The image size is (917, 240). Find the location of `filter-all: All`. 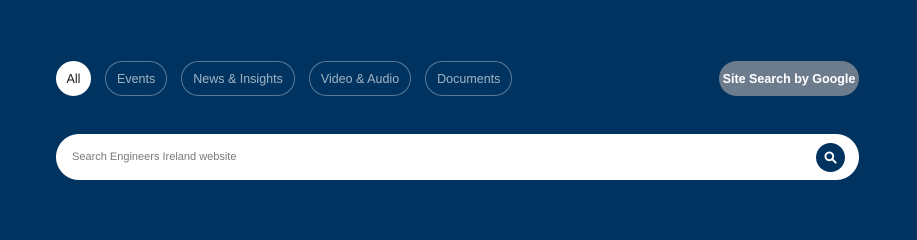

filter-all: All is located at coordinates (73, 78).